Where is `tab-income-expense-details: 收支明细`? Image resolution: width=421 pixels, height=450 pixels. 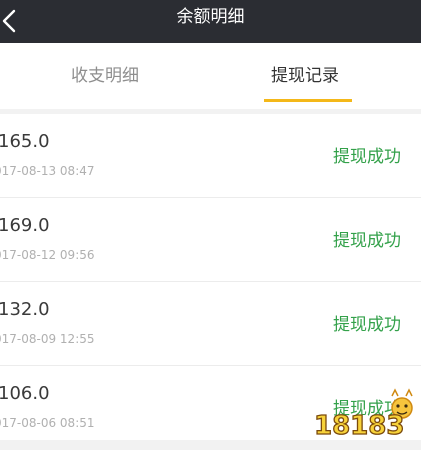 tab-income-expense-details: 收支明细 is located at coordinates (105, 76).